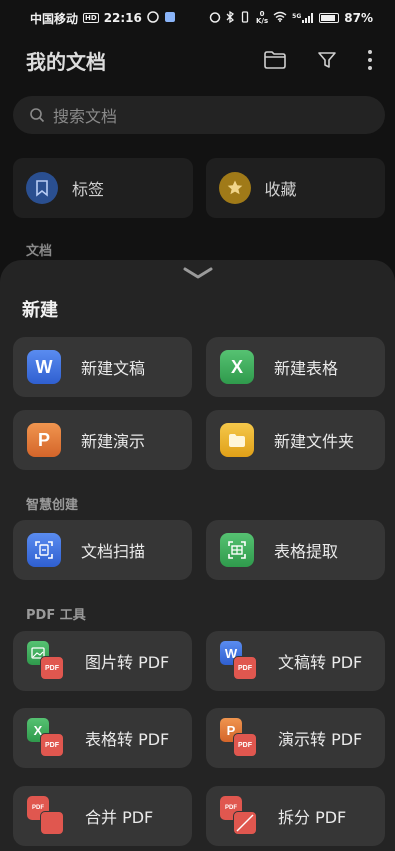  What do you see at coordinates (113, 551) in the screenshot?
I see `doc-scan-label: 文档扫描` at bounding box center [113, 551].